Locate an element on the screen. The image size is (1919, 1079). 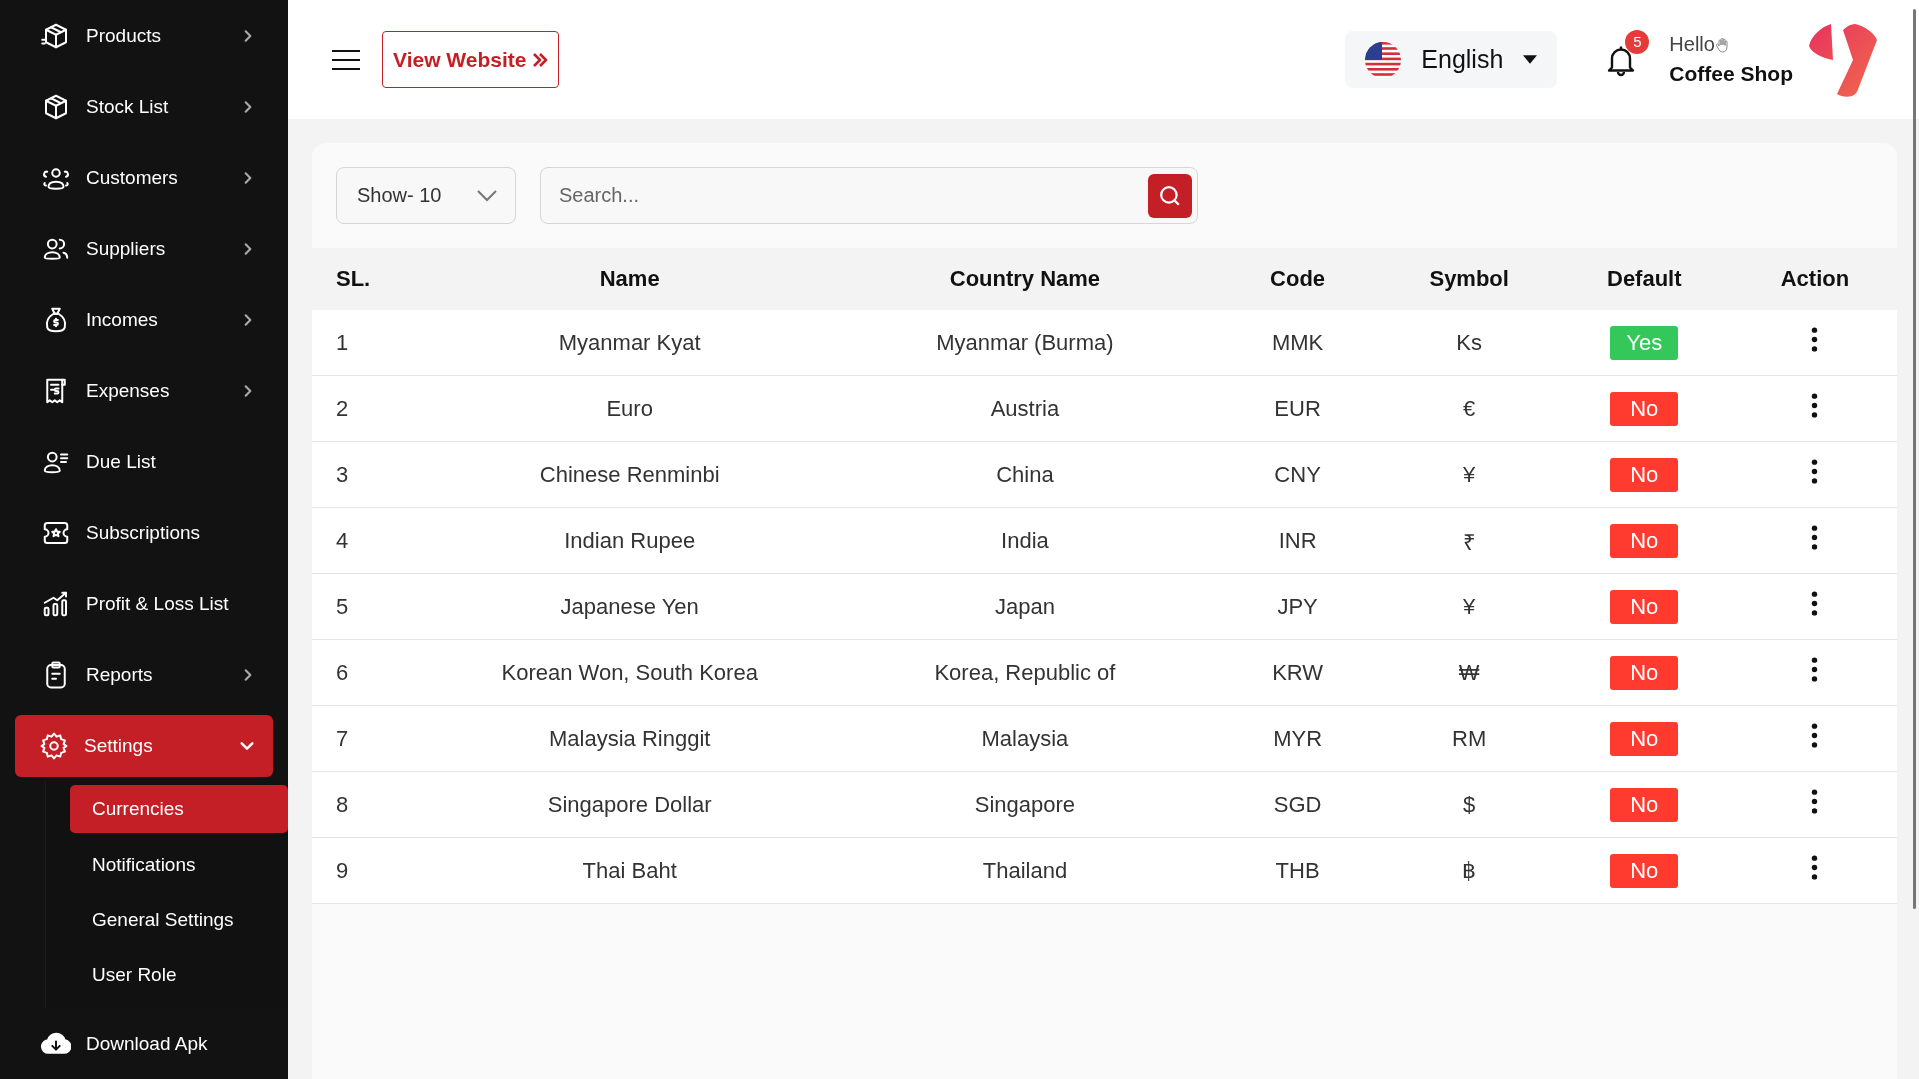
table-cell: Japanese Yen is located at coordinates (630, 606).